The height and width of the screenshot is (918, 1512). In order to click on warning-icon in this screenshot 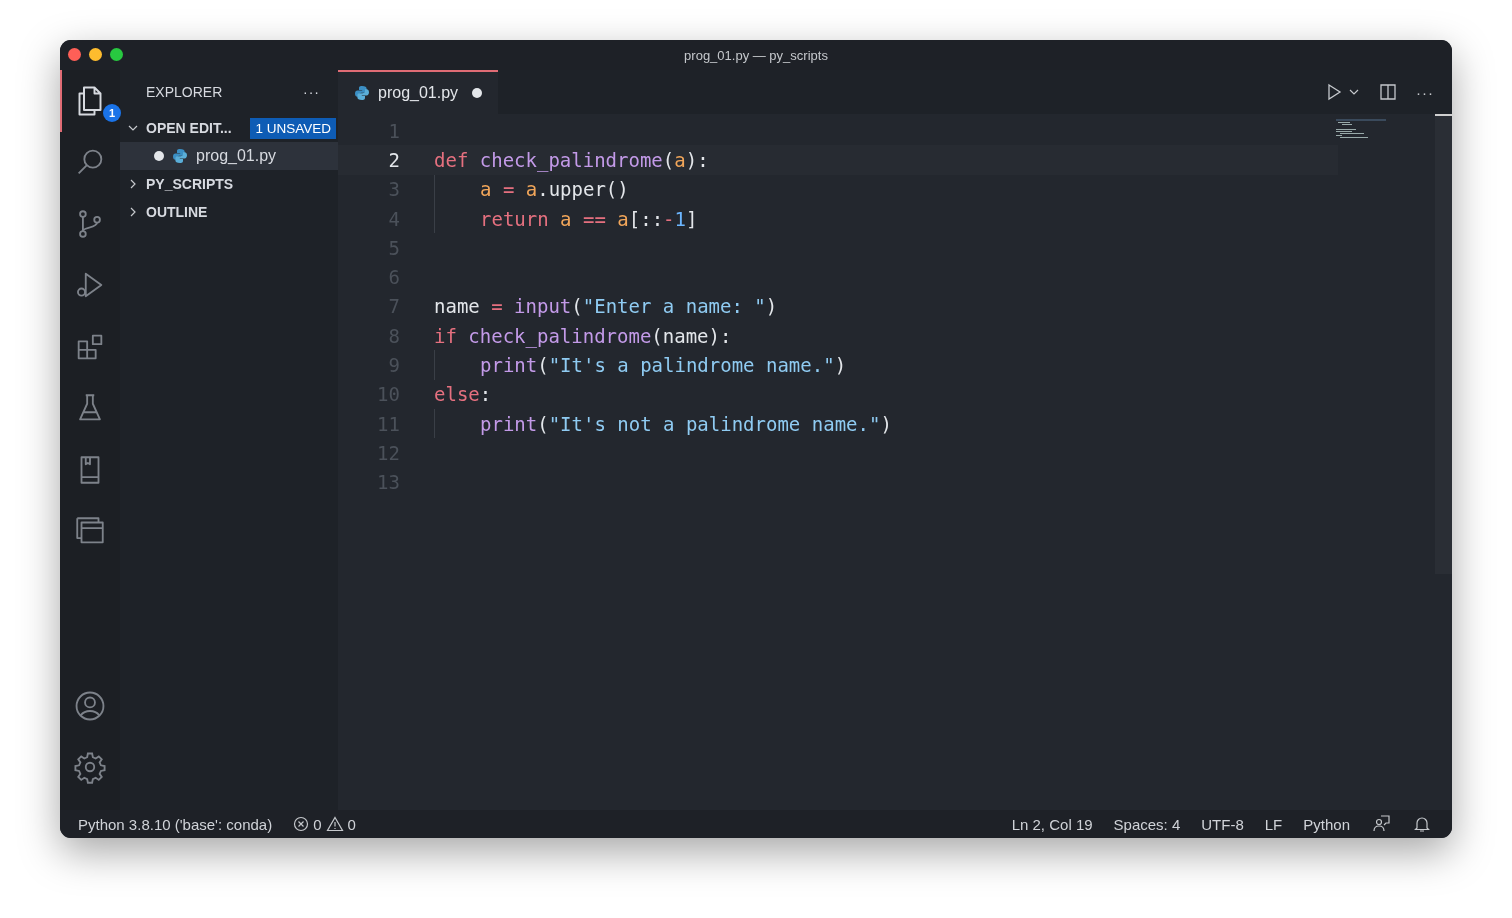, I will do `click(334, 824)`.